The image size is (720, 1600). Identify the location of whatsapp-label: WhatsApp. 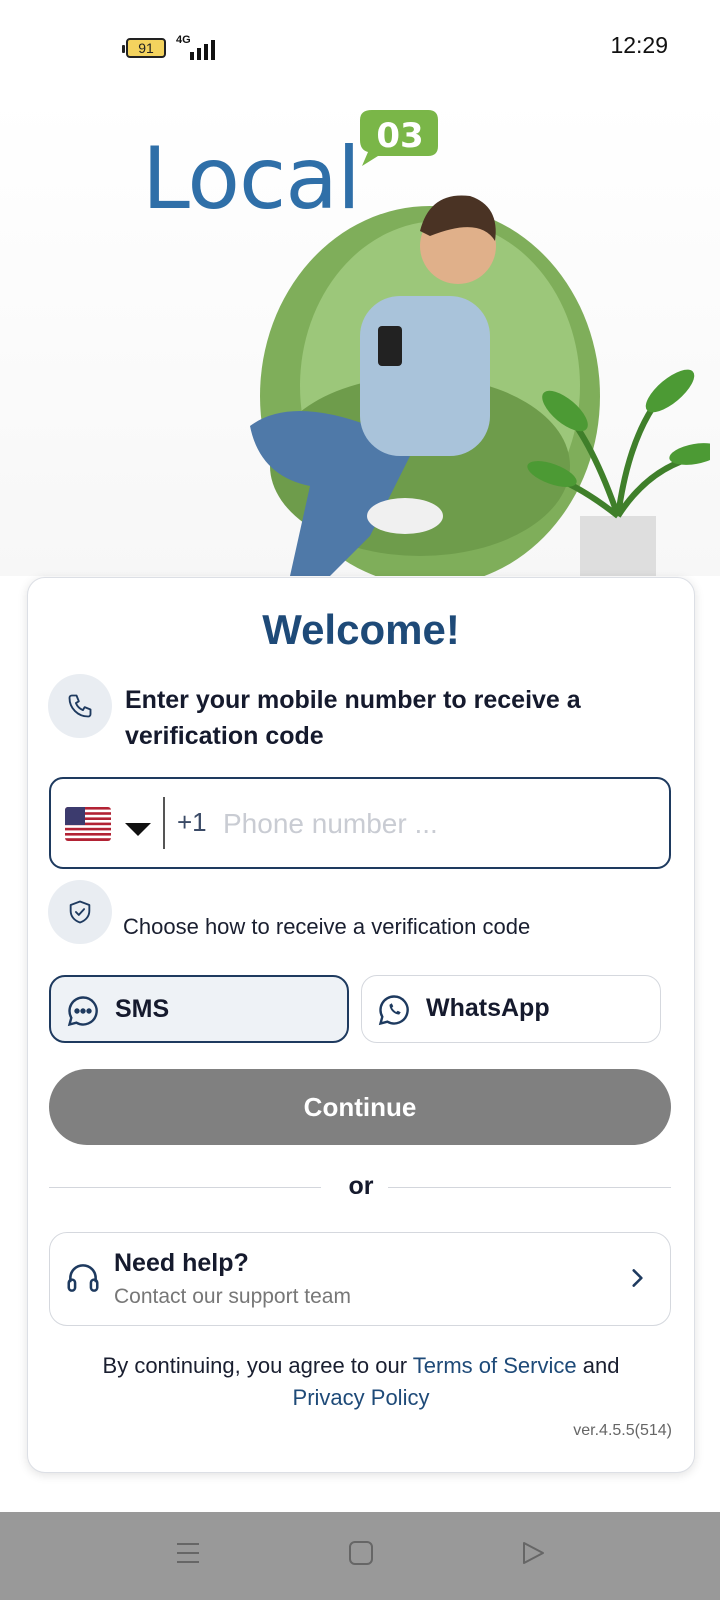
(488, 1008).